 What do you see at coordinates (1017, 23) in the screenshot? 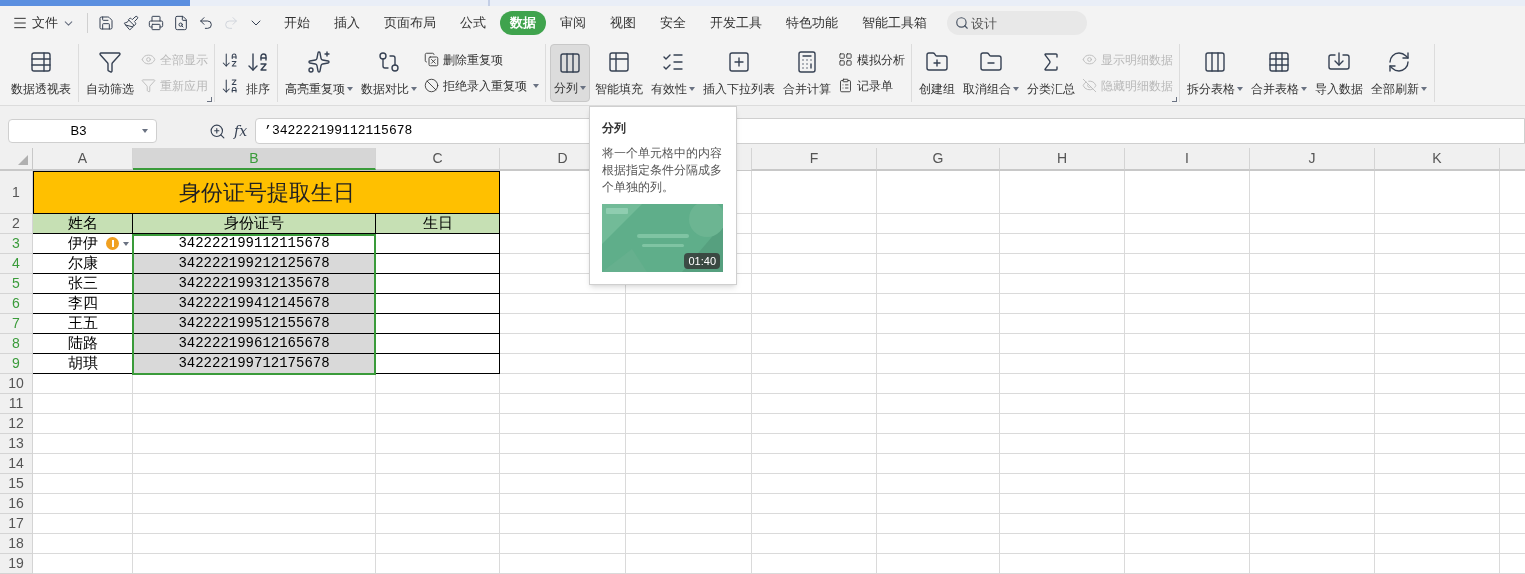
I see `search-field: 设计` at bounding box center [1017, 23].